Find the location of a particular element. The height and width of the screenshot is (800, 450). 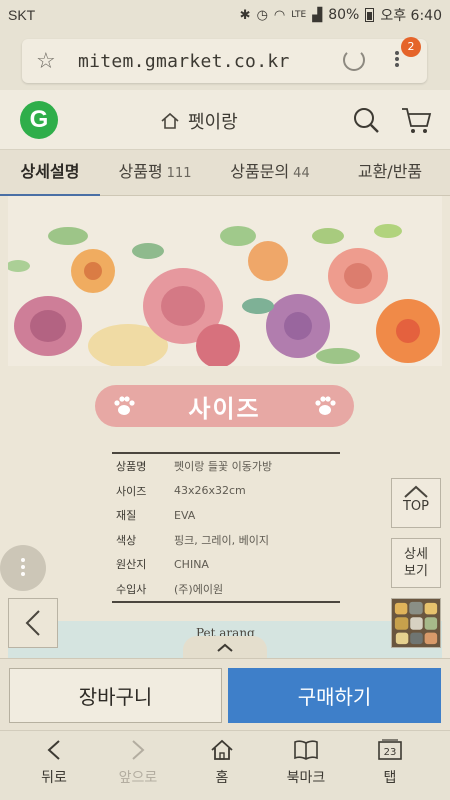

scroll-top-button: TOP is located at coordinates (416, 503).